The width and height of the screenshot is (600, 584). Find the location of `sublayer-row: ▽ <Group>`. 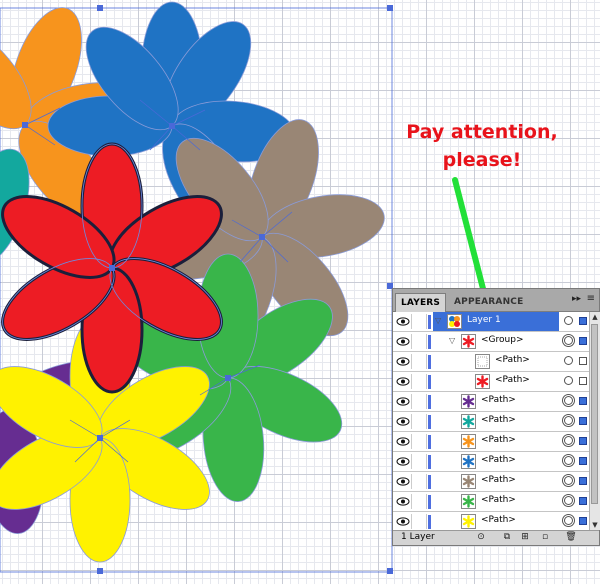

sublayer-row: ▽ <Group> is located at coordinates (491, 342).